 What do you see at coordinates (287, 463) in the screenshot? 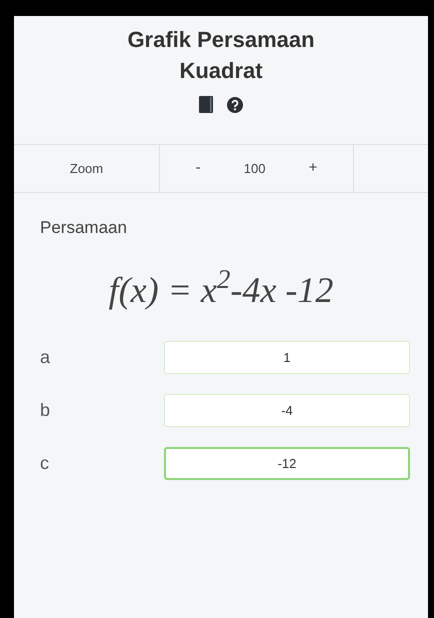
I see `coefficient-field: -12` at bounding box center [287, 463].